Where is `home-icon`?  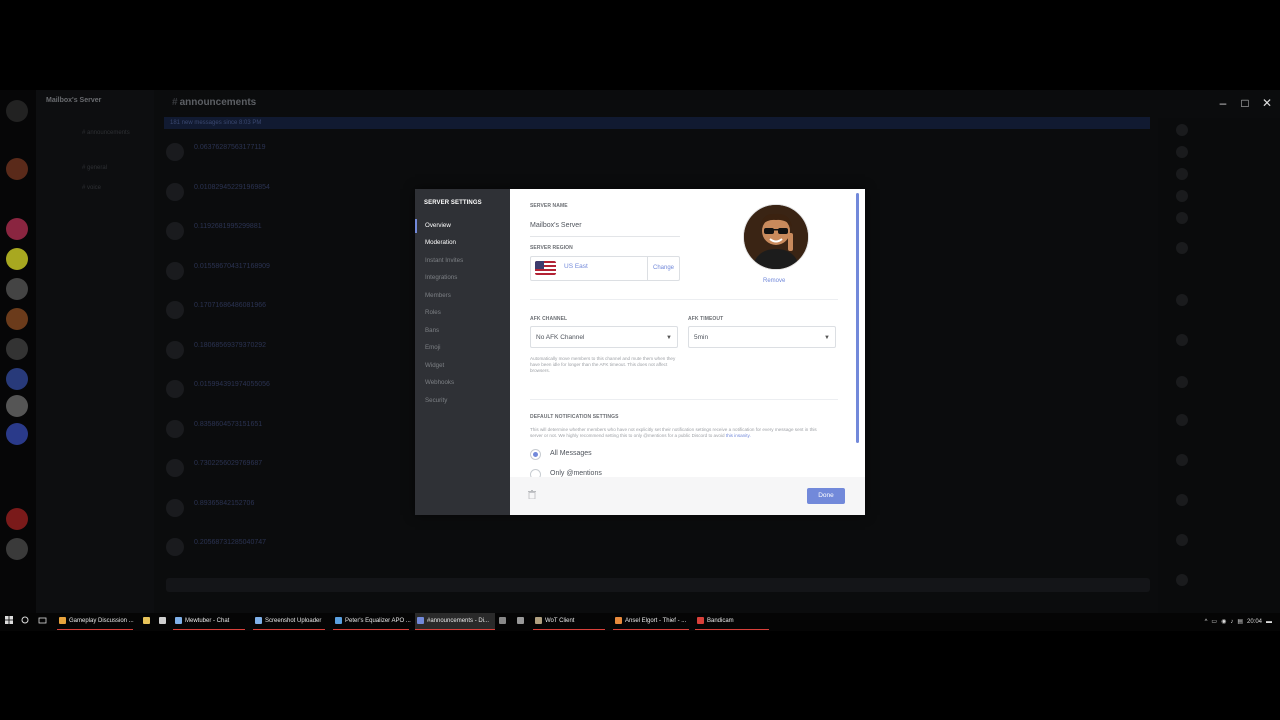 home-icon is located at coordinates (17, 111).